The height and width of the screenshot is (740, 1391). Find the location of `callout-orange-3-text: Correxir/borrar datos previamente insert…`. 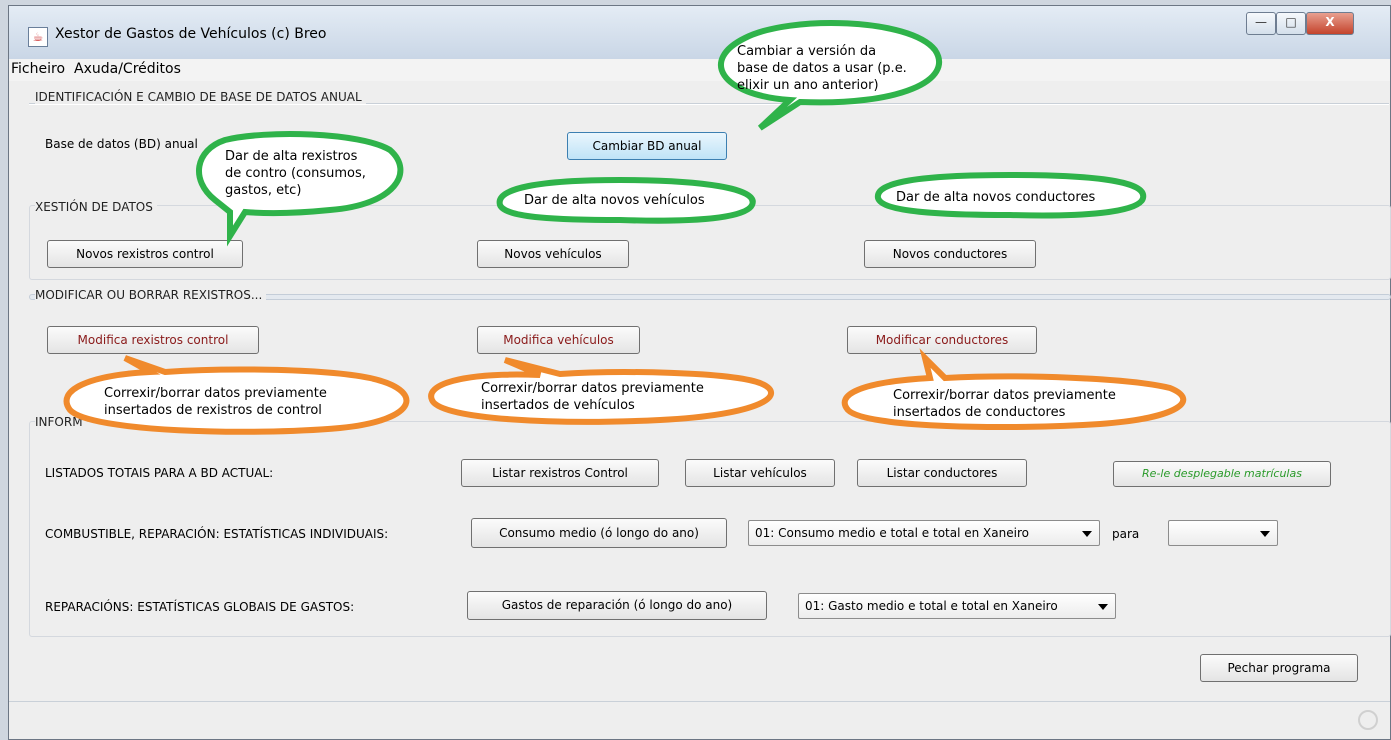

callout-orange-3-text: Correxir/borrar datos previamente insert… is located at coordinates (1004, 404).